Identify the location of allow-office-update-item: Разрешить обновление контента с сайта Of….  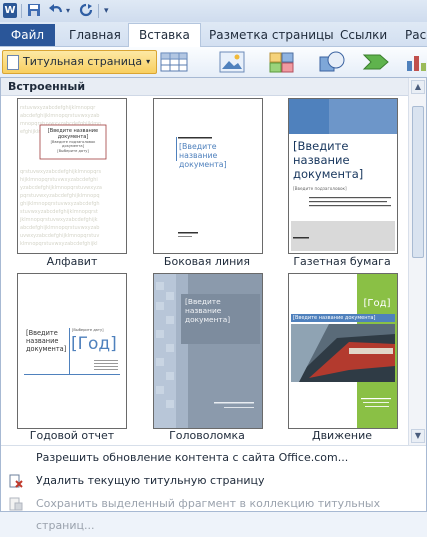
(213, 458).